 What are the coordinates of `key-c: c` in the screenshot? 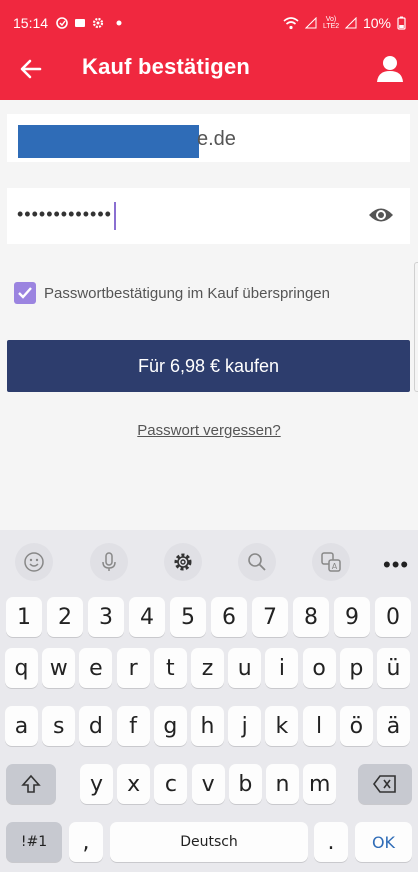 It's located at (171, 784).